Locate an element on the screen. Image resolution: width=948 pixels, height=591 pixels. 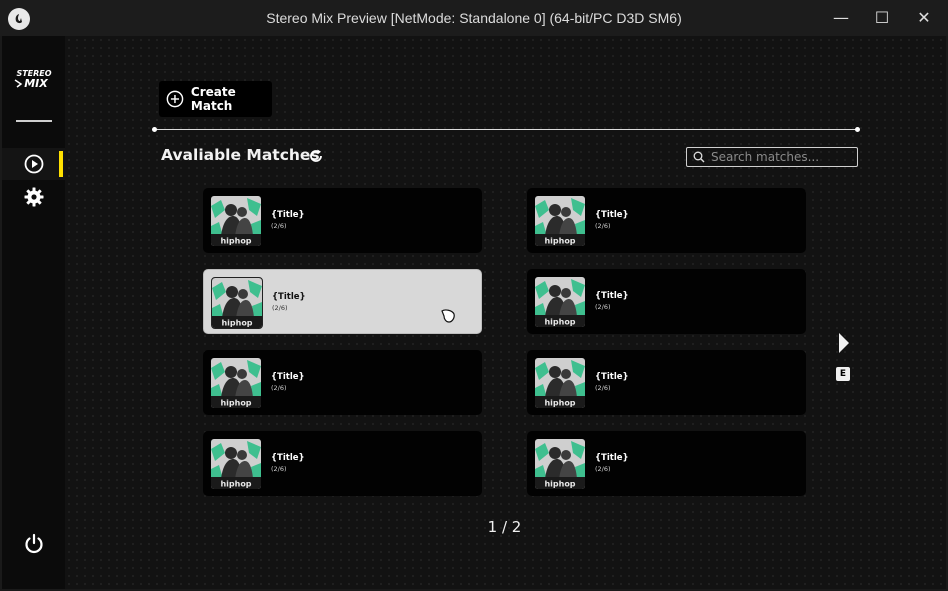
search-box is located at coordinates (772, 157).